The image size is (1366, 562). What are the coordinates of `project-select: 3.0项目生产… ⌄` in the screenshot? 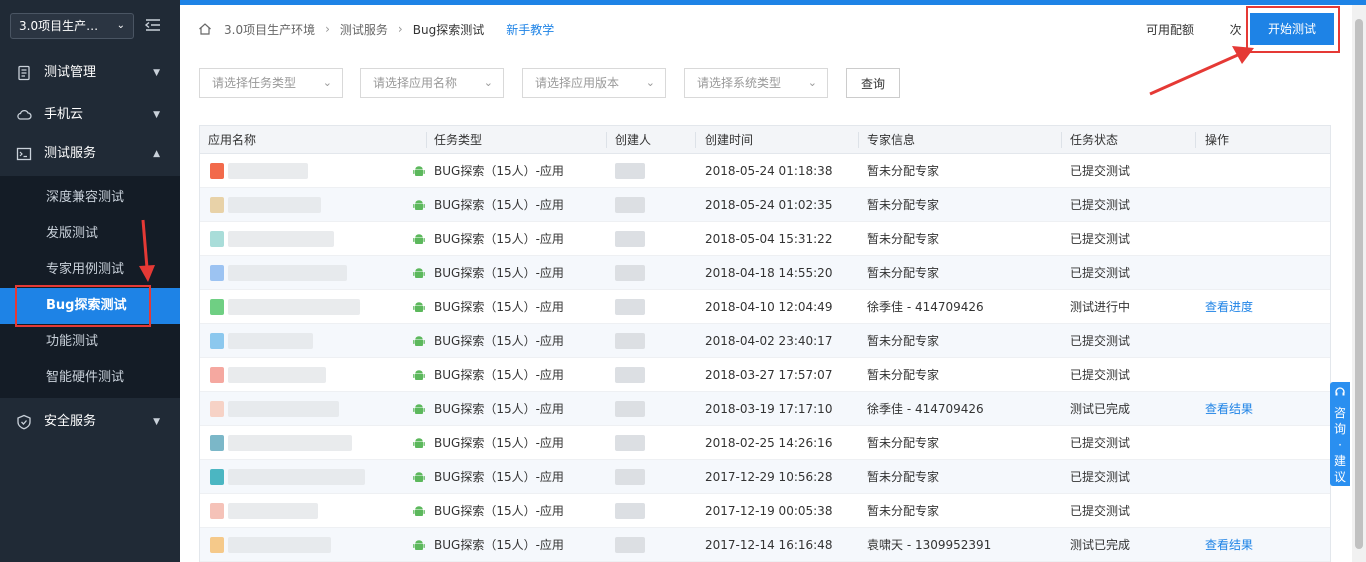 It's located at (72, 26).